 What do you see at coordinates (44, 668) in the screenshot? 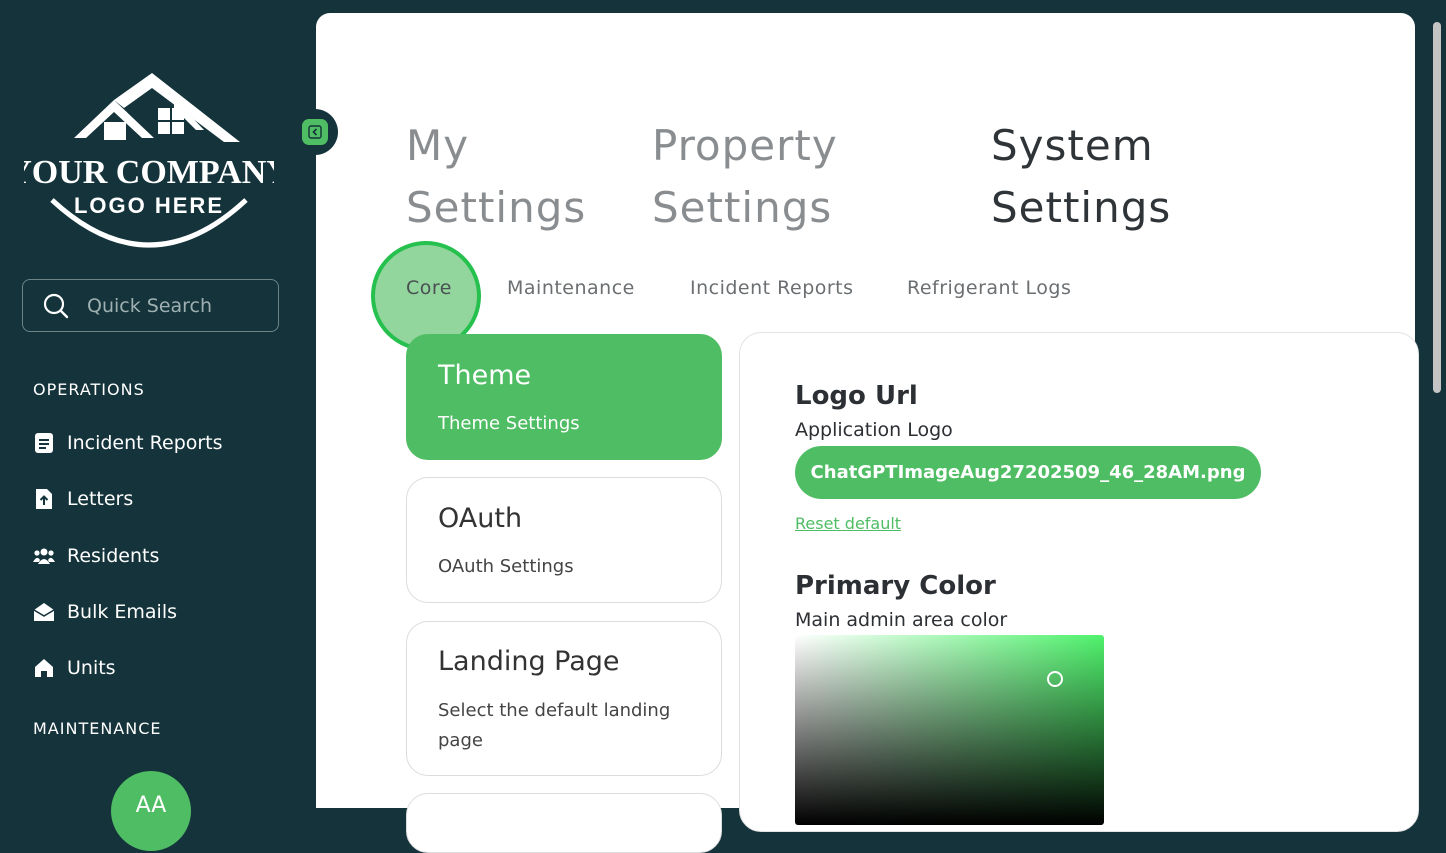
I see `home-icon` at bounding box center [44, 668].